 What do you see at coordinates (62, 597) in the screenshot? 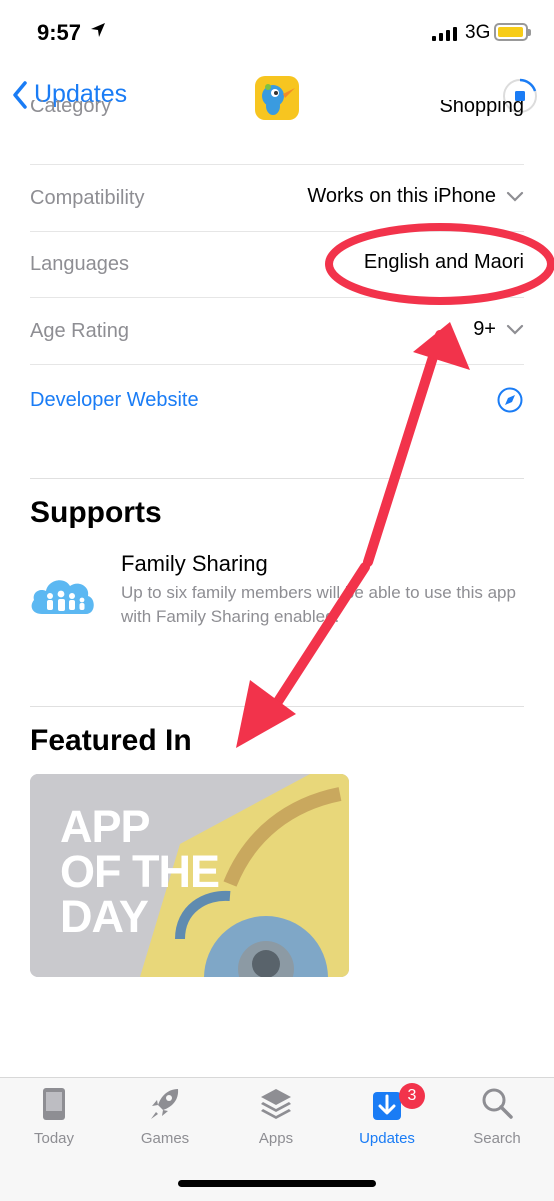
I see `family-sharing-icon` at bounding box center [62, 597].